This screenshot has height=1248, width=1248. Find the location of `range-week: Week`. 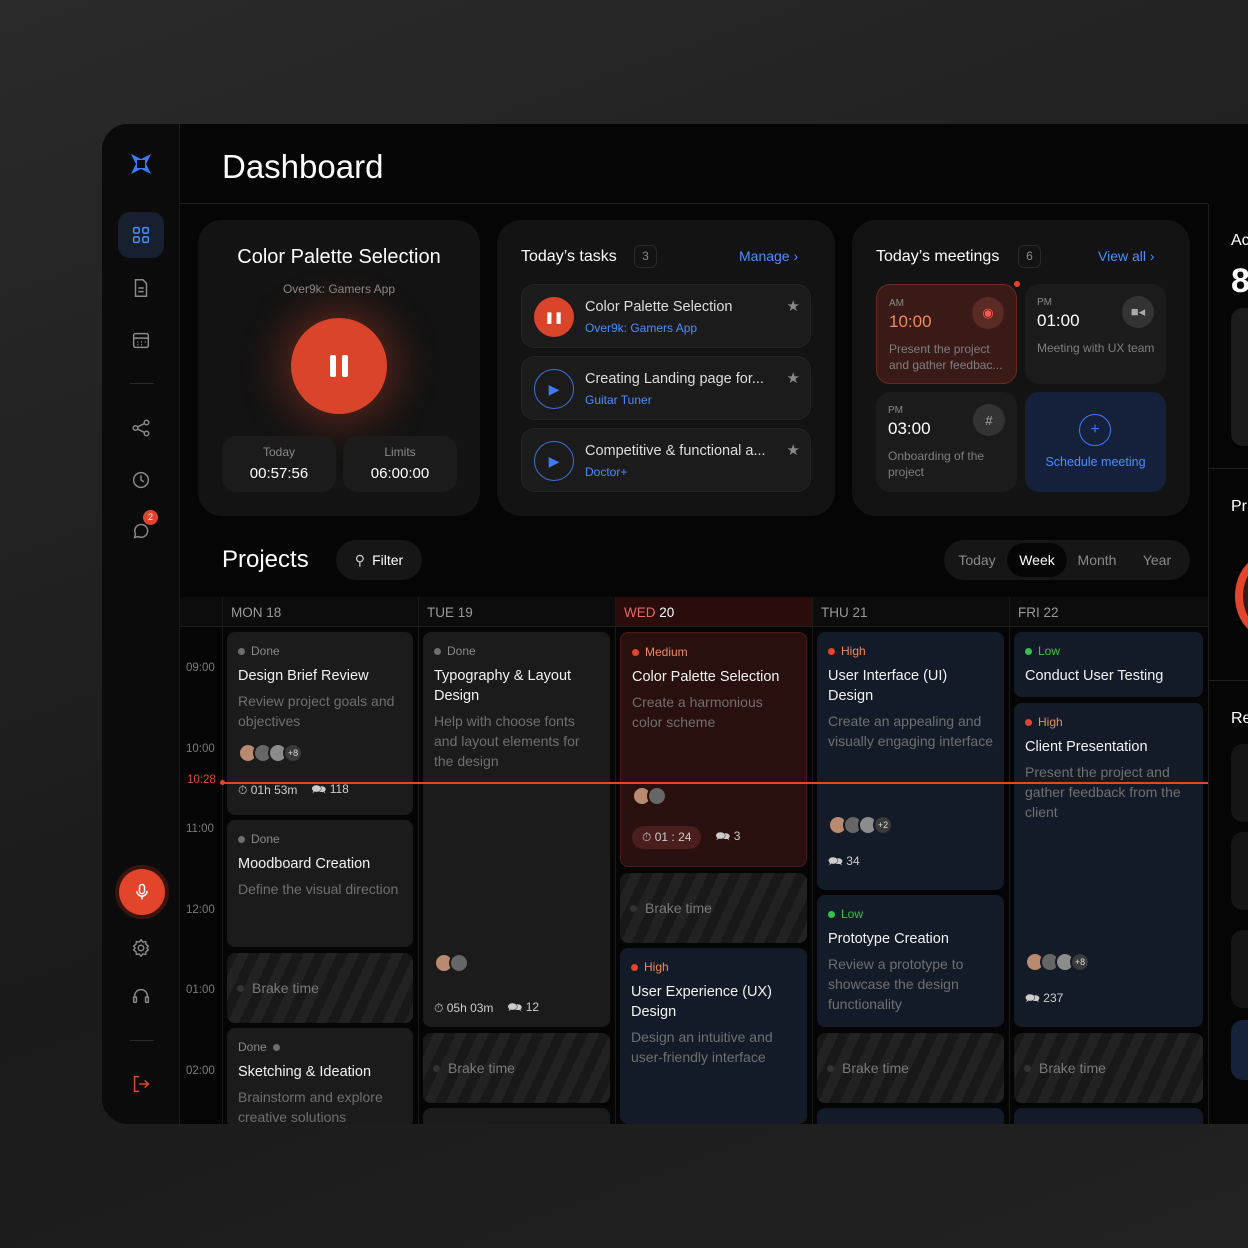

range-week: Week is located at coordinates (1037, 560).